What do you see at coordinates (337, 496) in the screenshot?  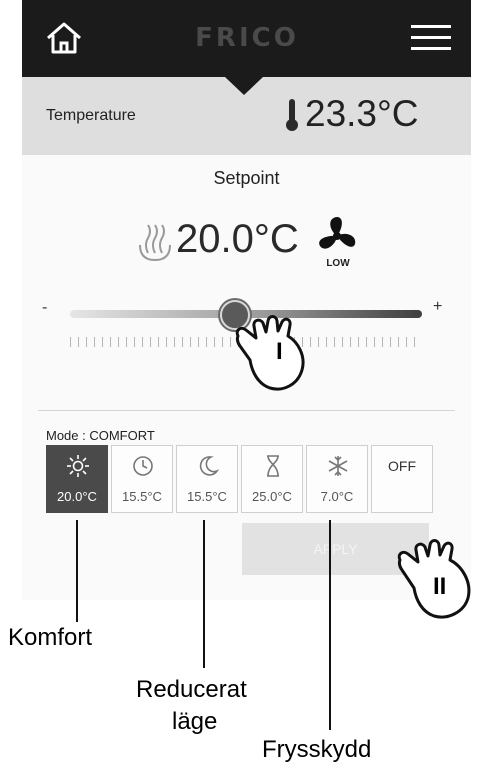 I see `mode-temp-frost: 7.0°C` at bounding box center [337, 496].